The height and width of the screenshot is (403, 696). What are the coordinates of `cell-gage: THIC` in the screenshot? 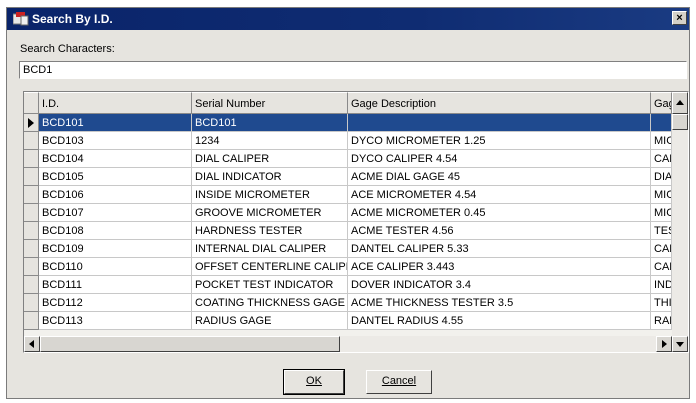 It's located at (661, 303).